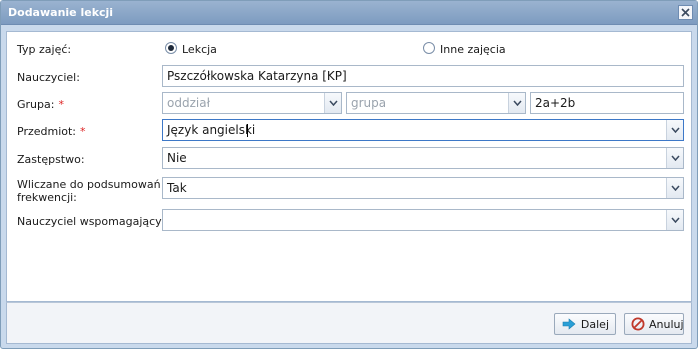  What do you see at coordinates (369, 103) in the screenshot?
I see `group-select-value: grupa` at bounding box center [369, 103].